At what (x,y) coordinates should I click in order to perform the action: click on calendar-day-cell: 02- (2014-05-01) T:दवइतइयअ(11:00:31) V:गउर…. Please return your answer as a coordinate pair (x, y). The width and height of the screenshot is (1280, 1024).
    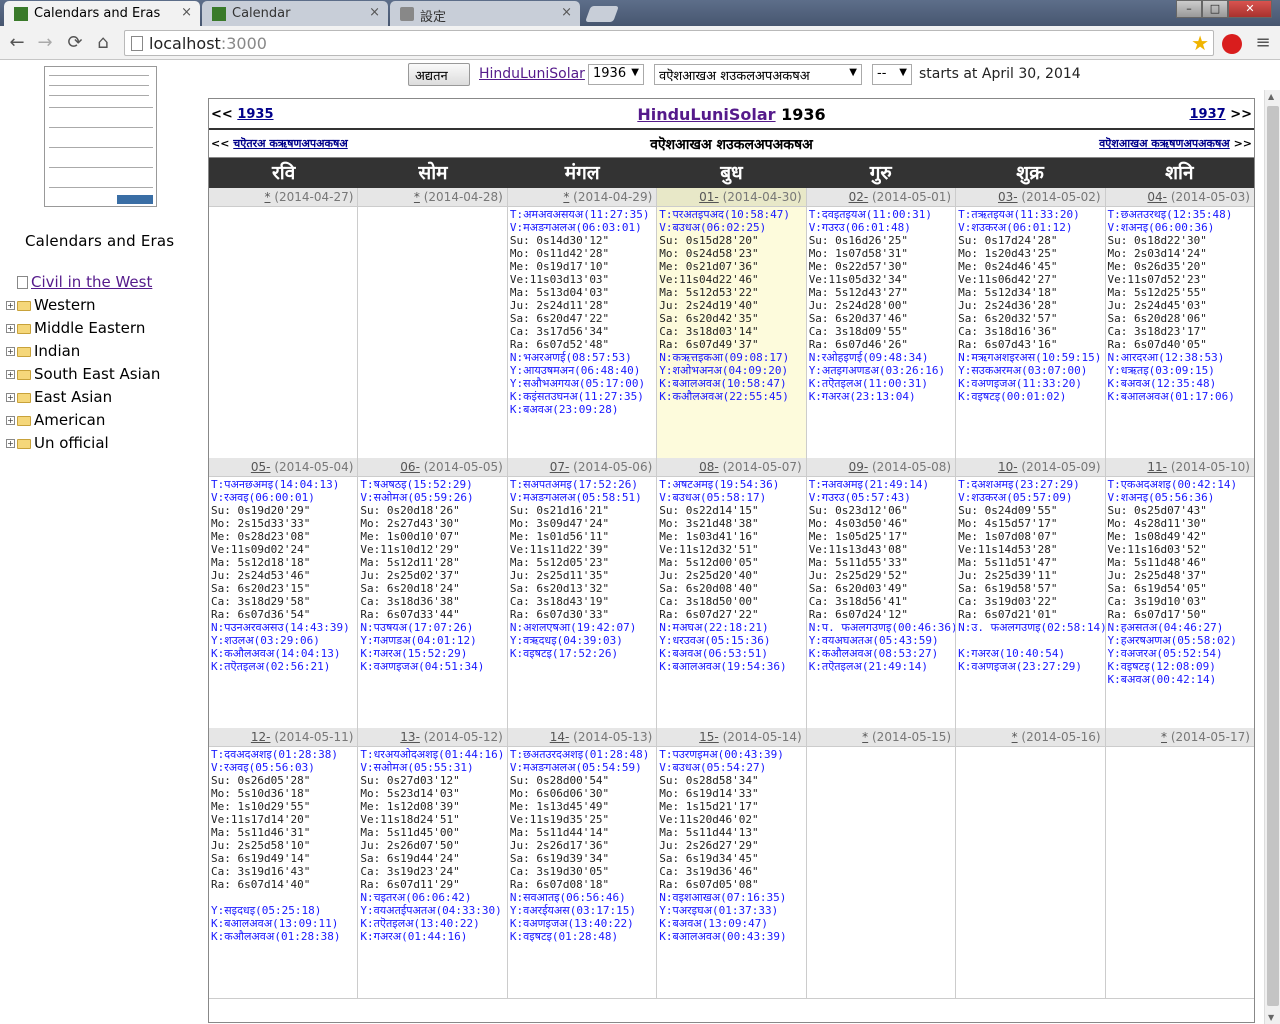
    Looking at the image, I should click on (881, 323).